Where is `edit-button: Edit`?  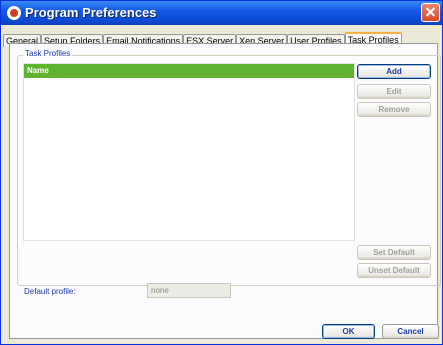 edit-button: Edit is located at coordinates (394, 91).